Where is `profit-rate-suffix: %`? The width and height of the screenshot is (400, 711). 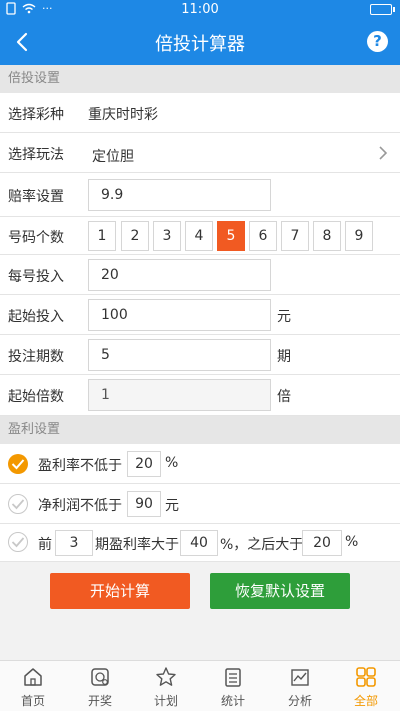 profit-rate-suffix: % is located at coordinates (172, 463).